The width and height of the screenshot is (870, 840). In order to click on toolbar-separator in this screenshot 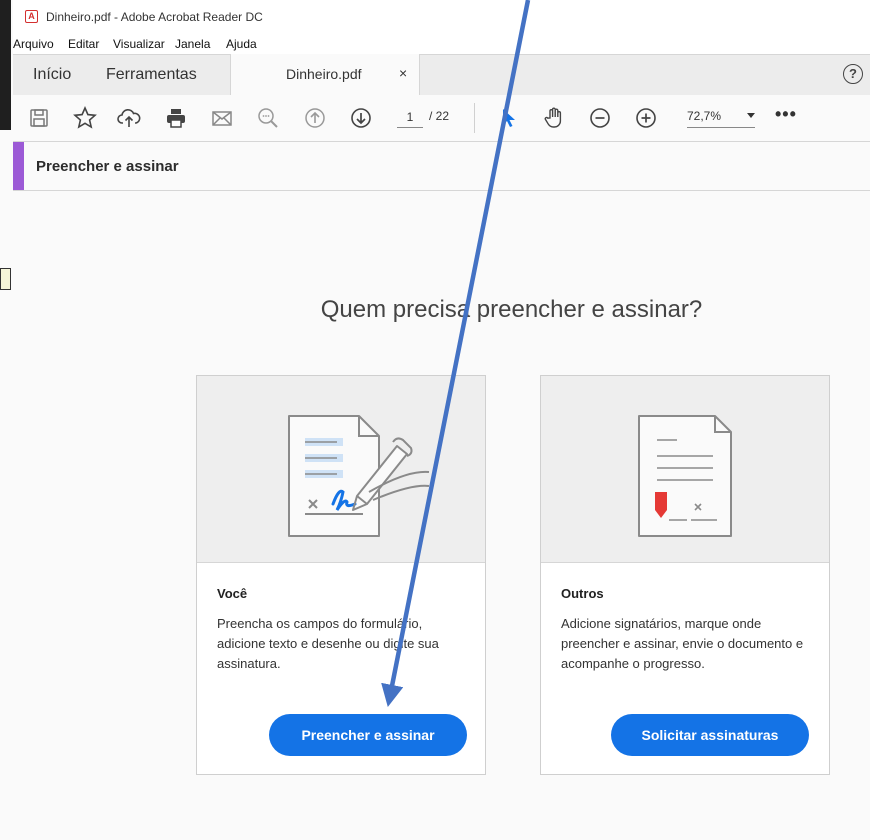, I will do `click(474, 118)`.